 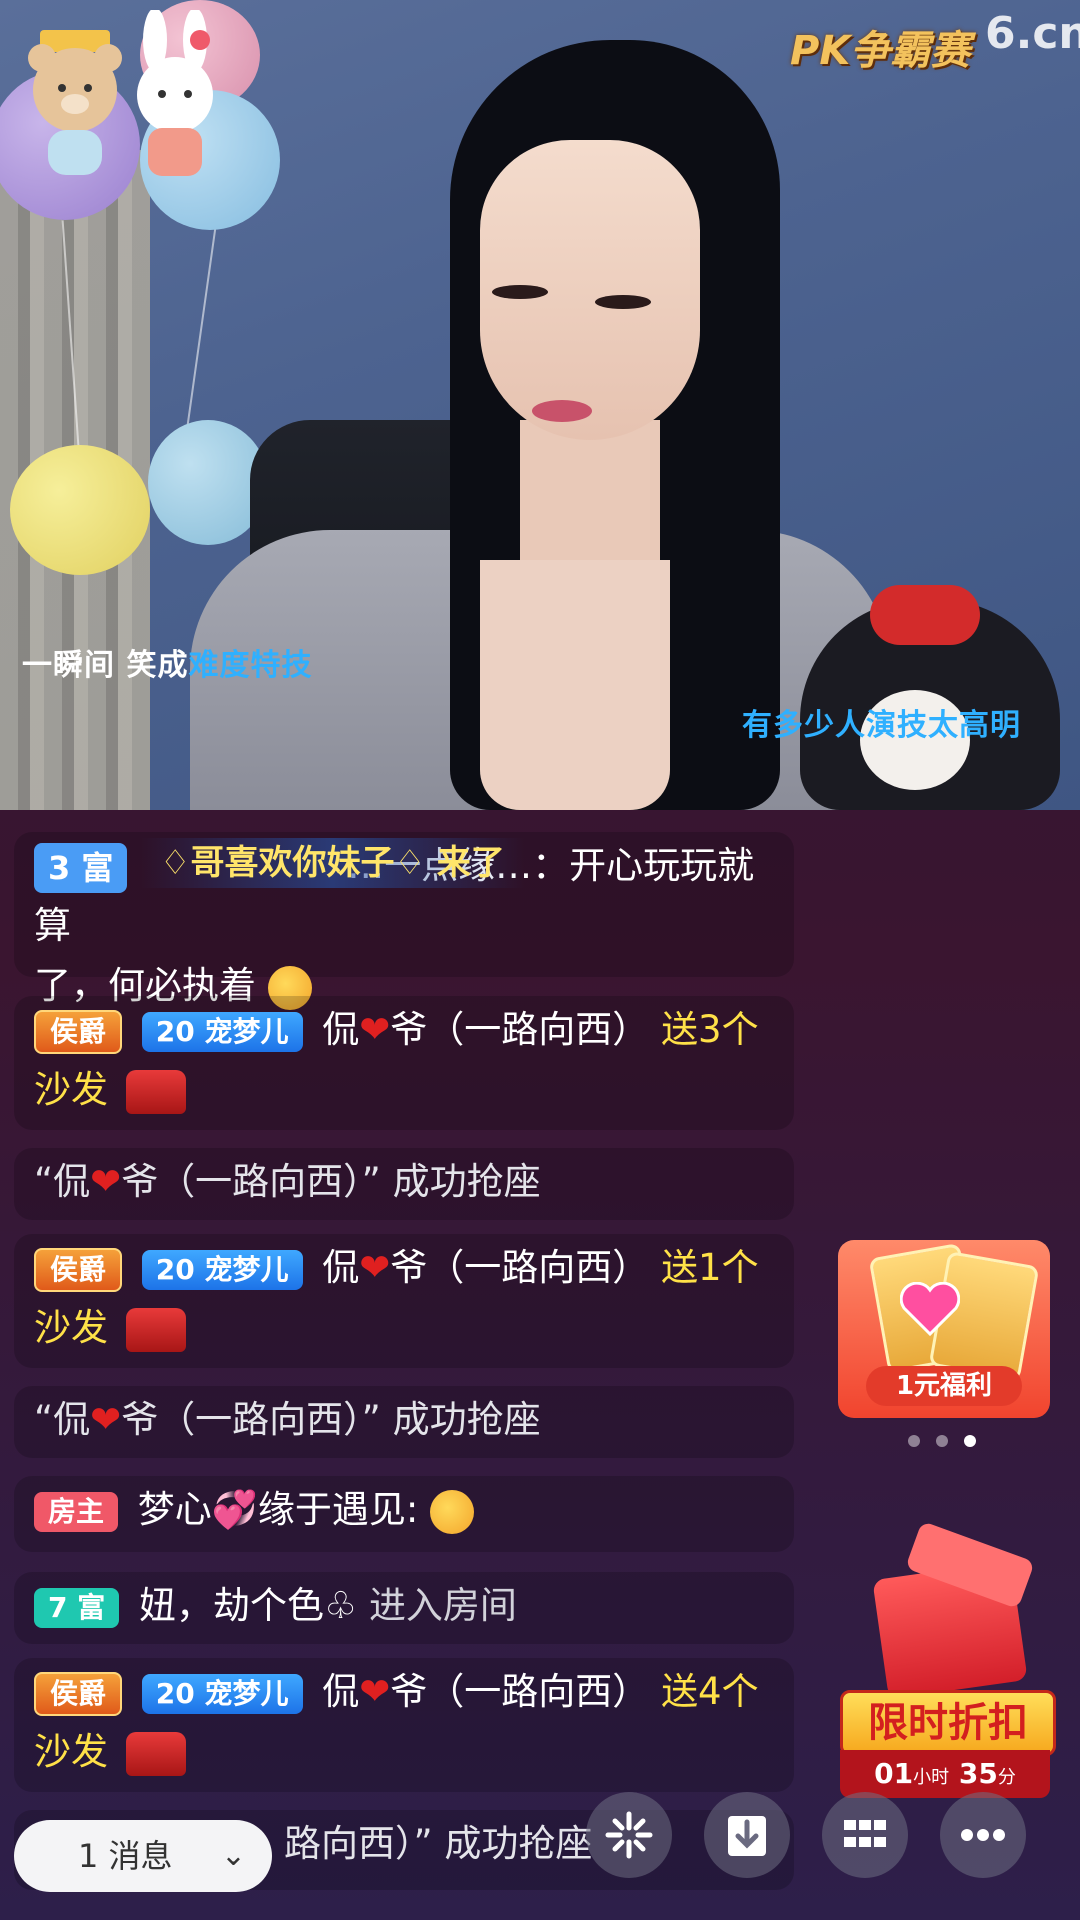 I want to click on chat-message: 7 富 妞，劫个色♧ 进入房间, so click(x=404, y=1608).